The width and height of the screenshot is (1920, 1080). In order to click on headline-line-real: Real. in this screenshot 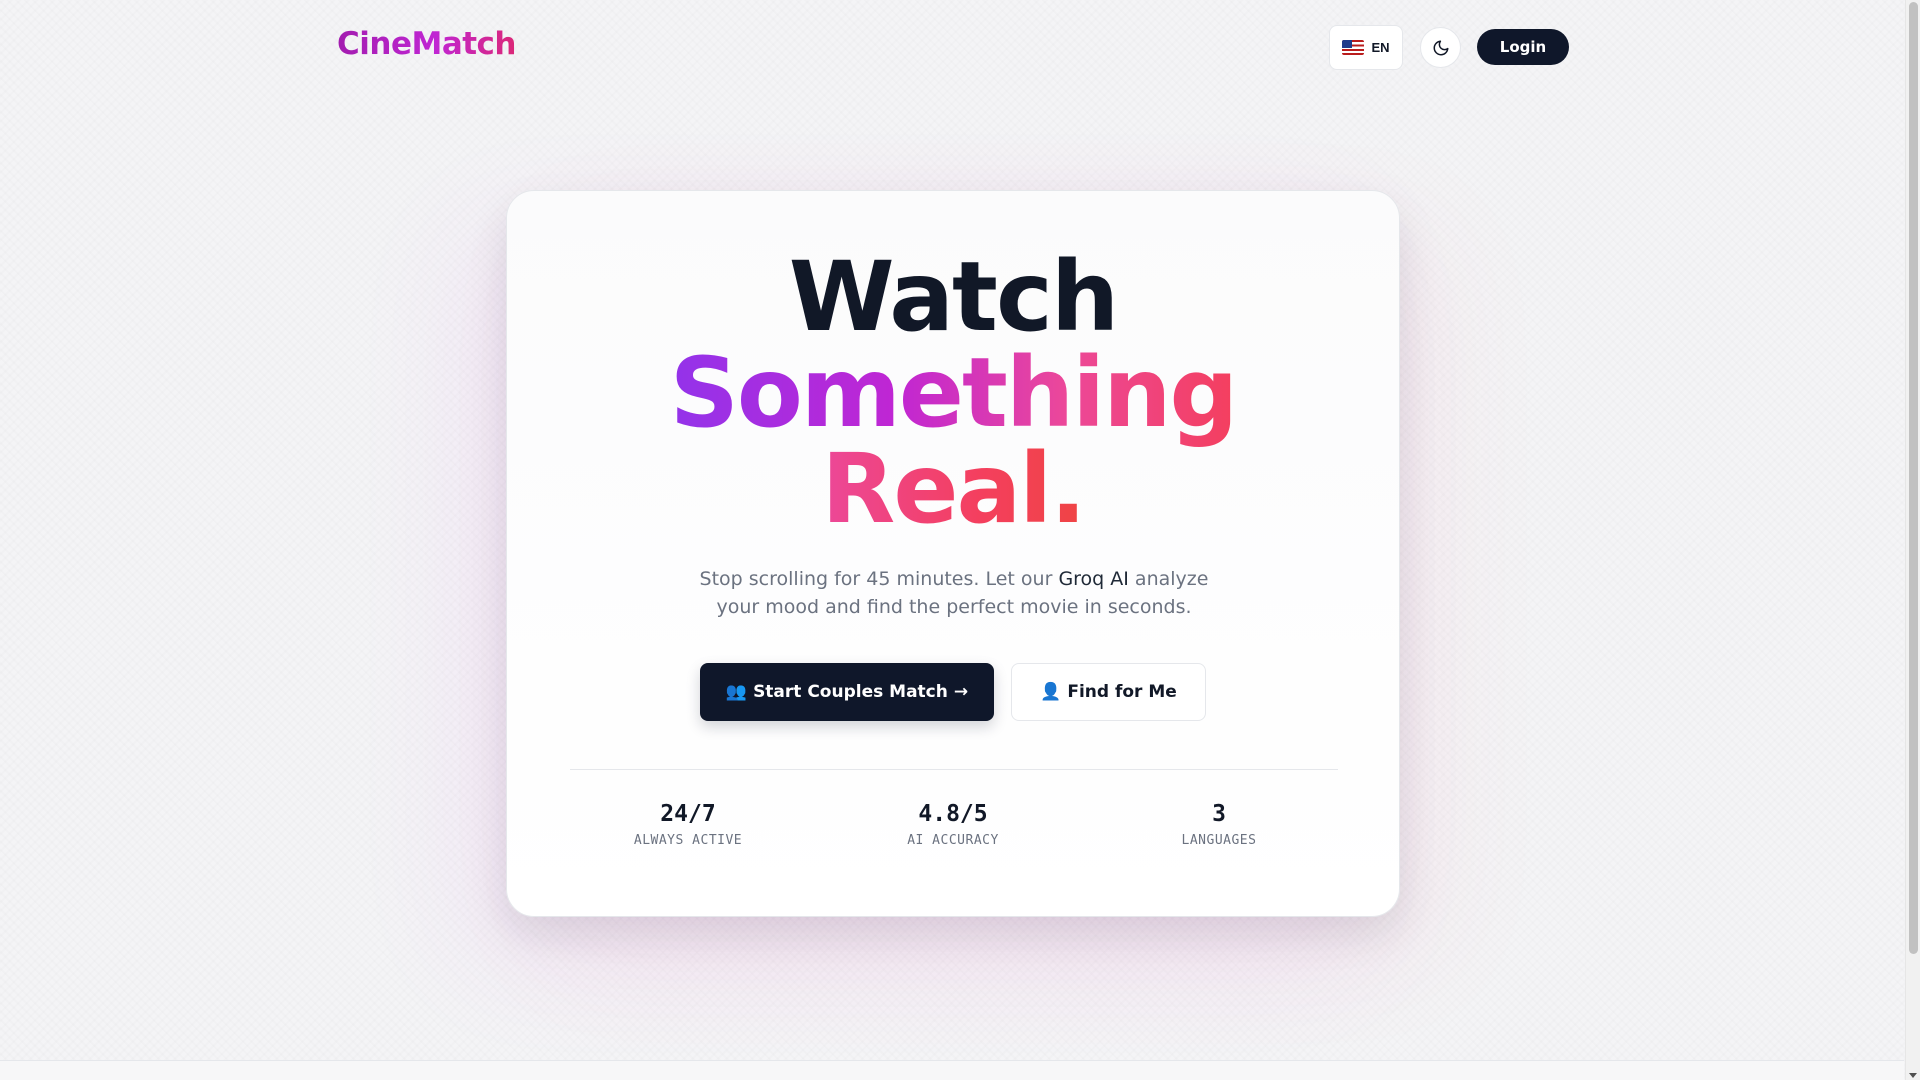, I will do `click(953, 489)`.